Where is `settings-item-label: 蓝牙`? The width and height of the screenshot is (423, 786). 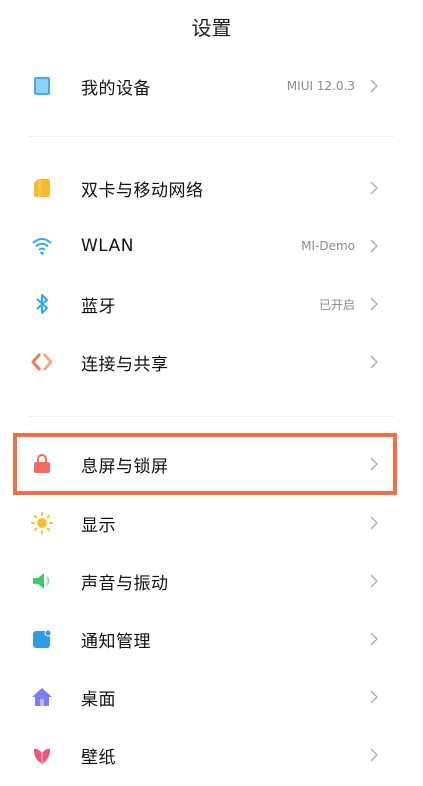 settings-item-label: 蓝牙 is located at coordinates (98, 306).